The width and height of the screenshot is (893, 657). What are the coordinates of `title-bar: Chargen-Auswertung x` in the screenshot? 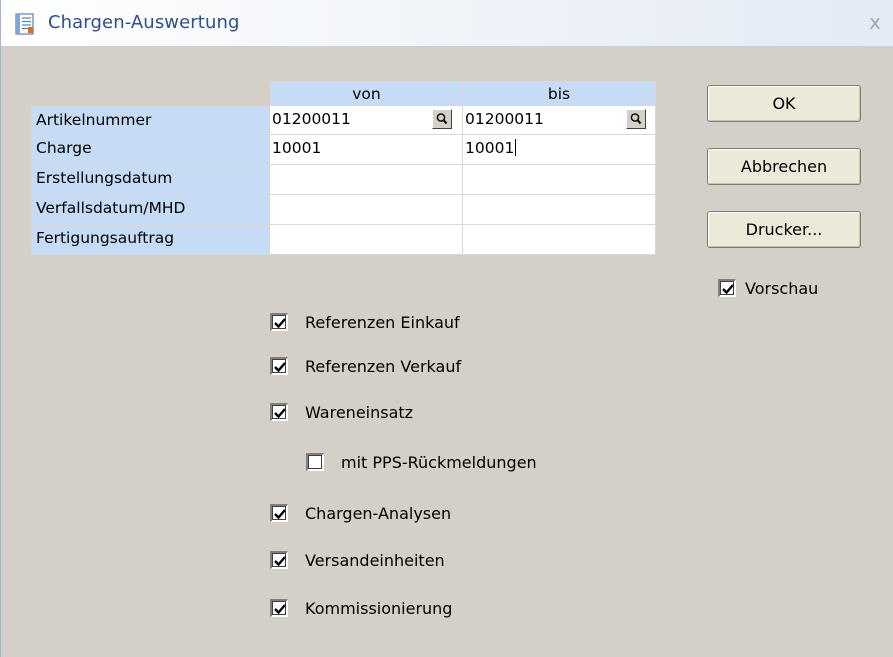 It's located at (447, 23).